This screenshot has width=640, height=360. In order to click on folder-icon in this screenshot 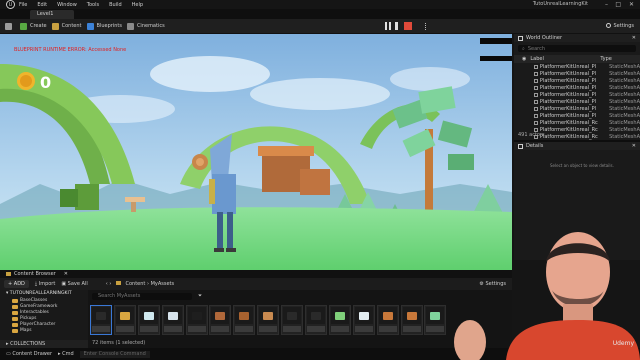, I will do `click(15, 331)`.